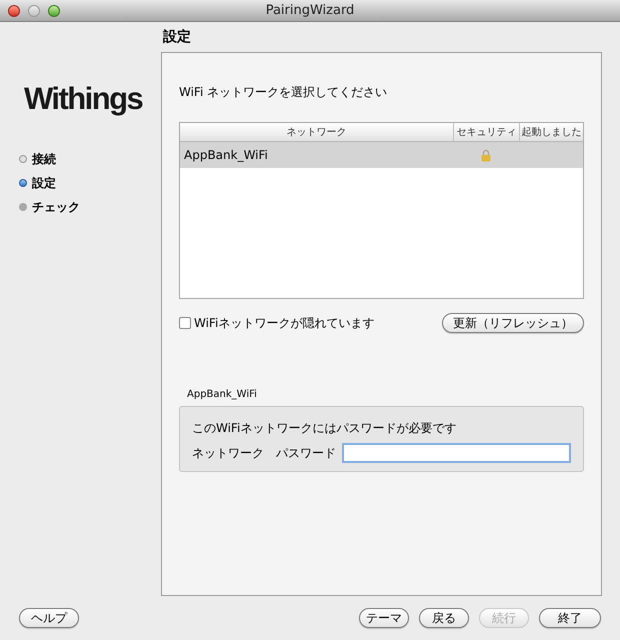  What do you see at coordinates (264, 453) in the screenshot?
I see `password-label: ネットワーク パスワード` at bounding box center [264, 453].